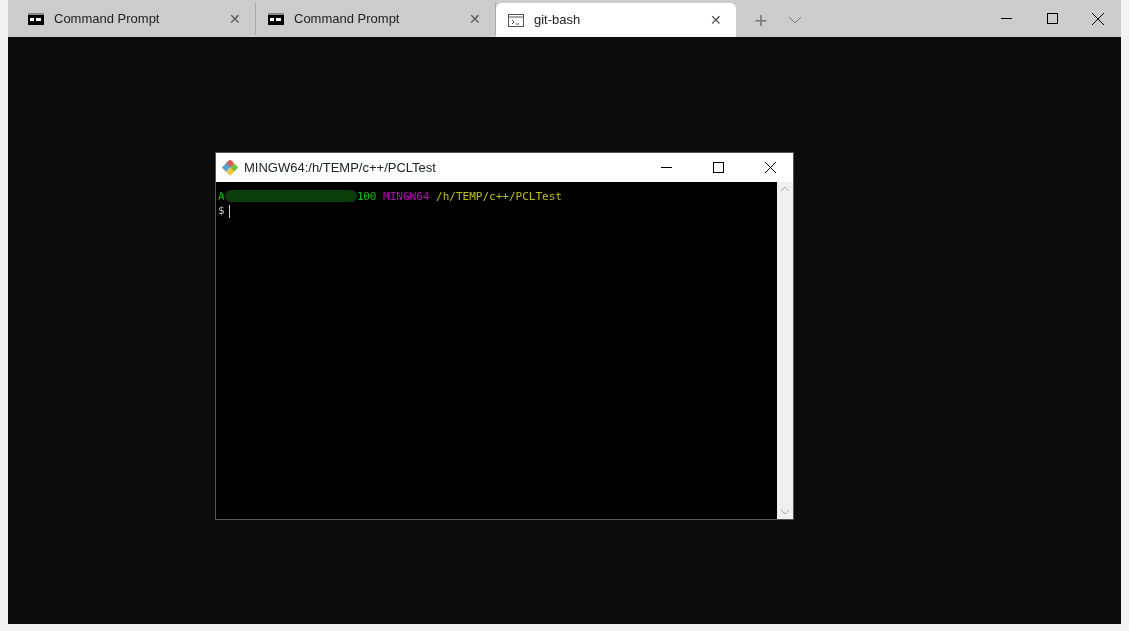  I want to click on prompt-text: /h/TEMP/c++/PCLTest, so click(499, 197).